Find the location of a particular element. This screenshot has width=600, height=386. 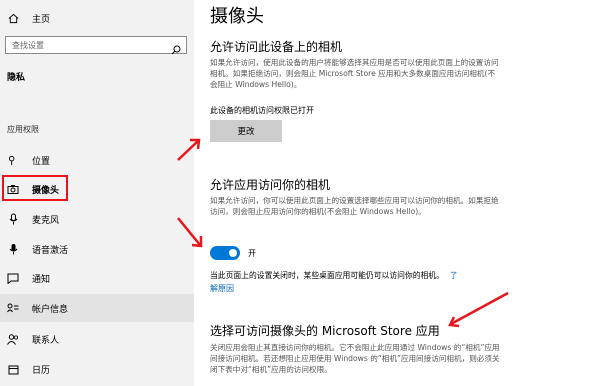

arrow-to-change-button is located at coordinates (189, 149).